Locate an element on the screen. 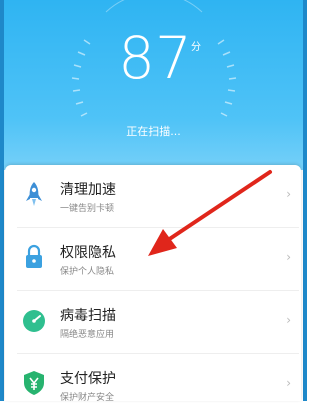  item-title: 支付保护 is located at coordinates (88, 379).